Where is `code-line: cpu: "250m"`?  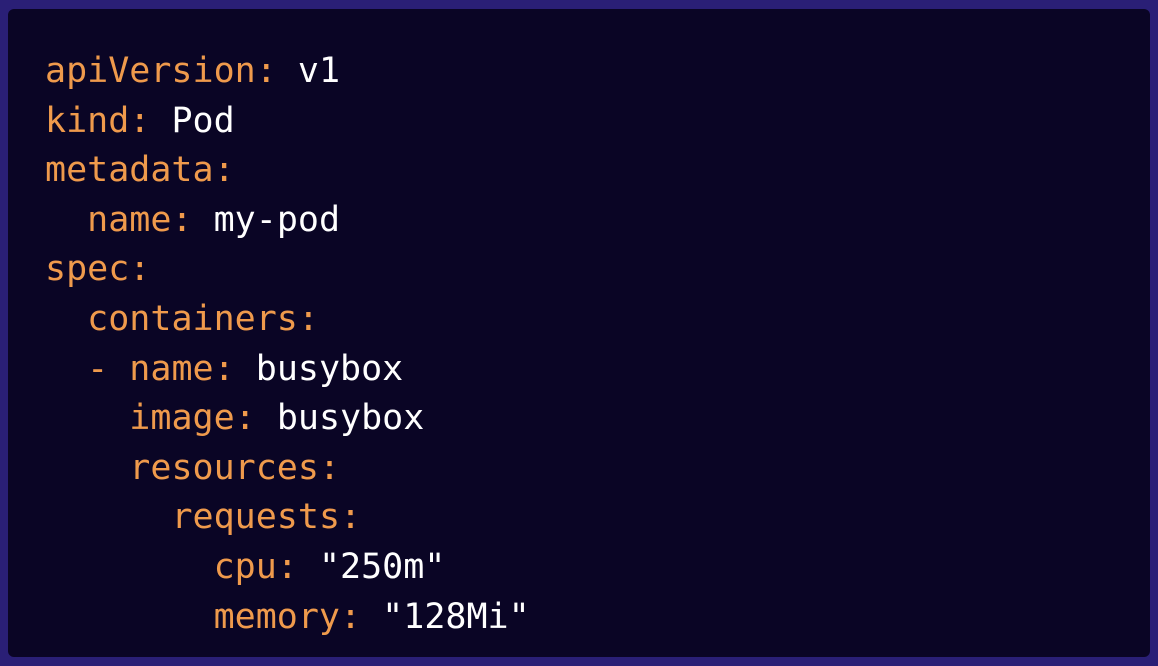
code-line: cpu: "250m" is located at coordinates (329, 566).